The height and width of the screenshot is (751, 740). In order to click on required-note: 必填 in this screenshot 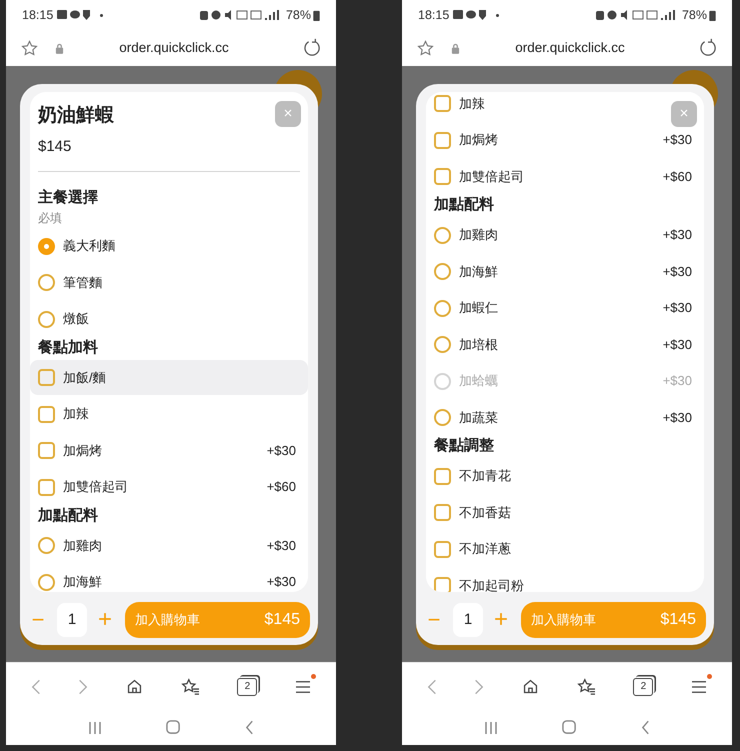, I will do `click(50, 218)`.